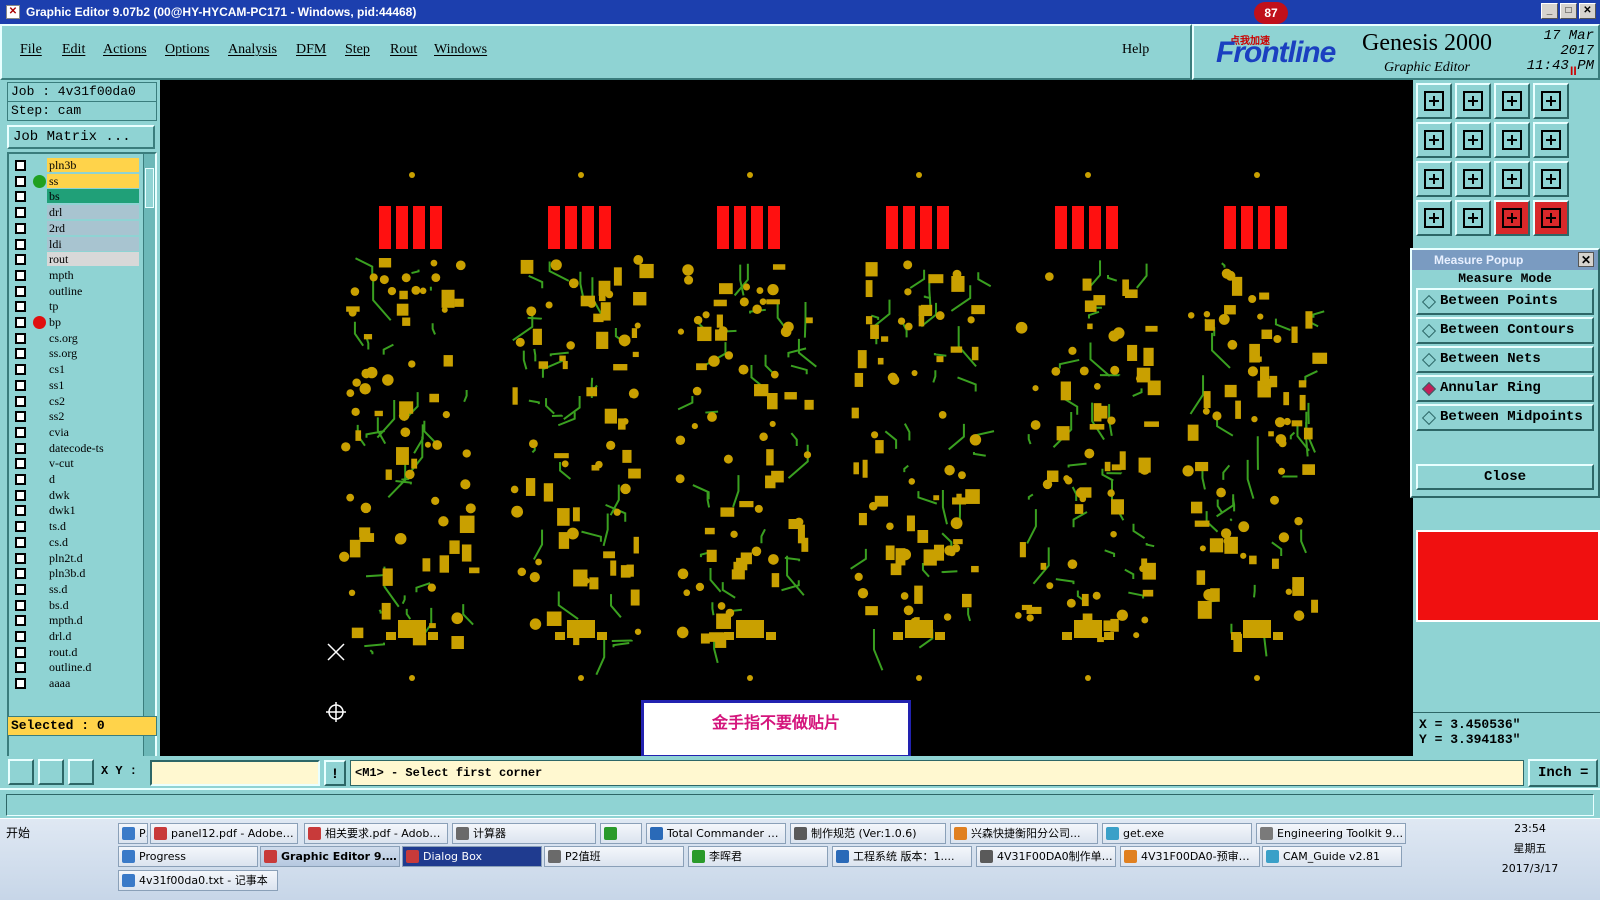 Image resolution: width=1600 pixels, height=900 pixels. I want to click on layer-row-cvia: cvia, so click(76, 432).